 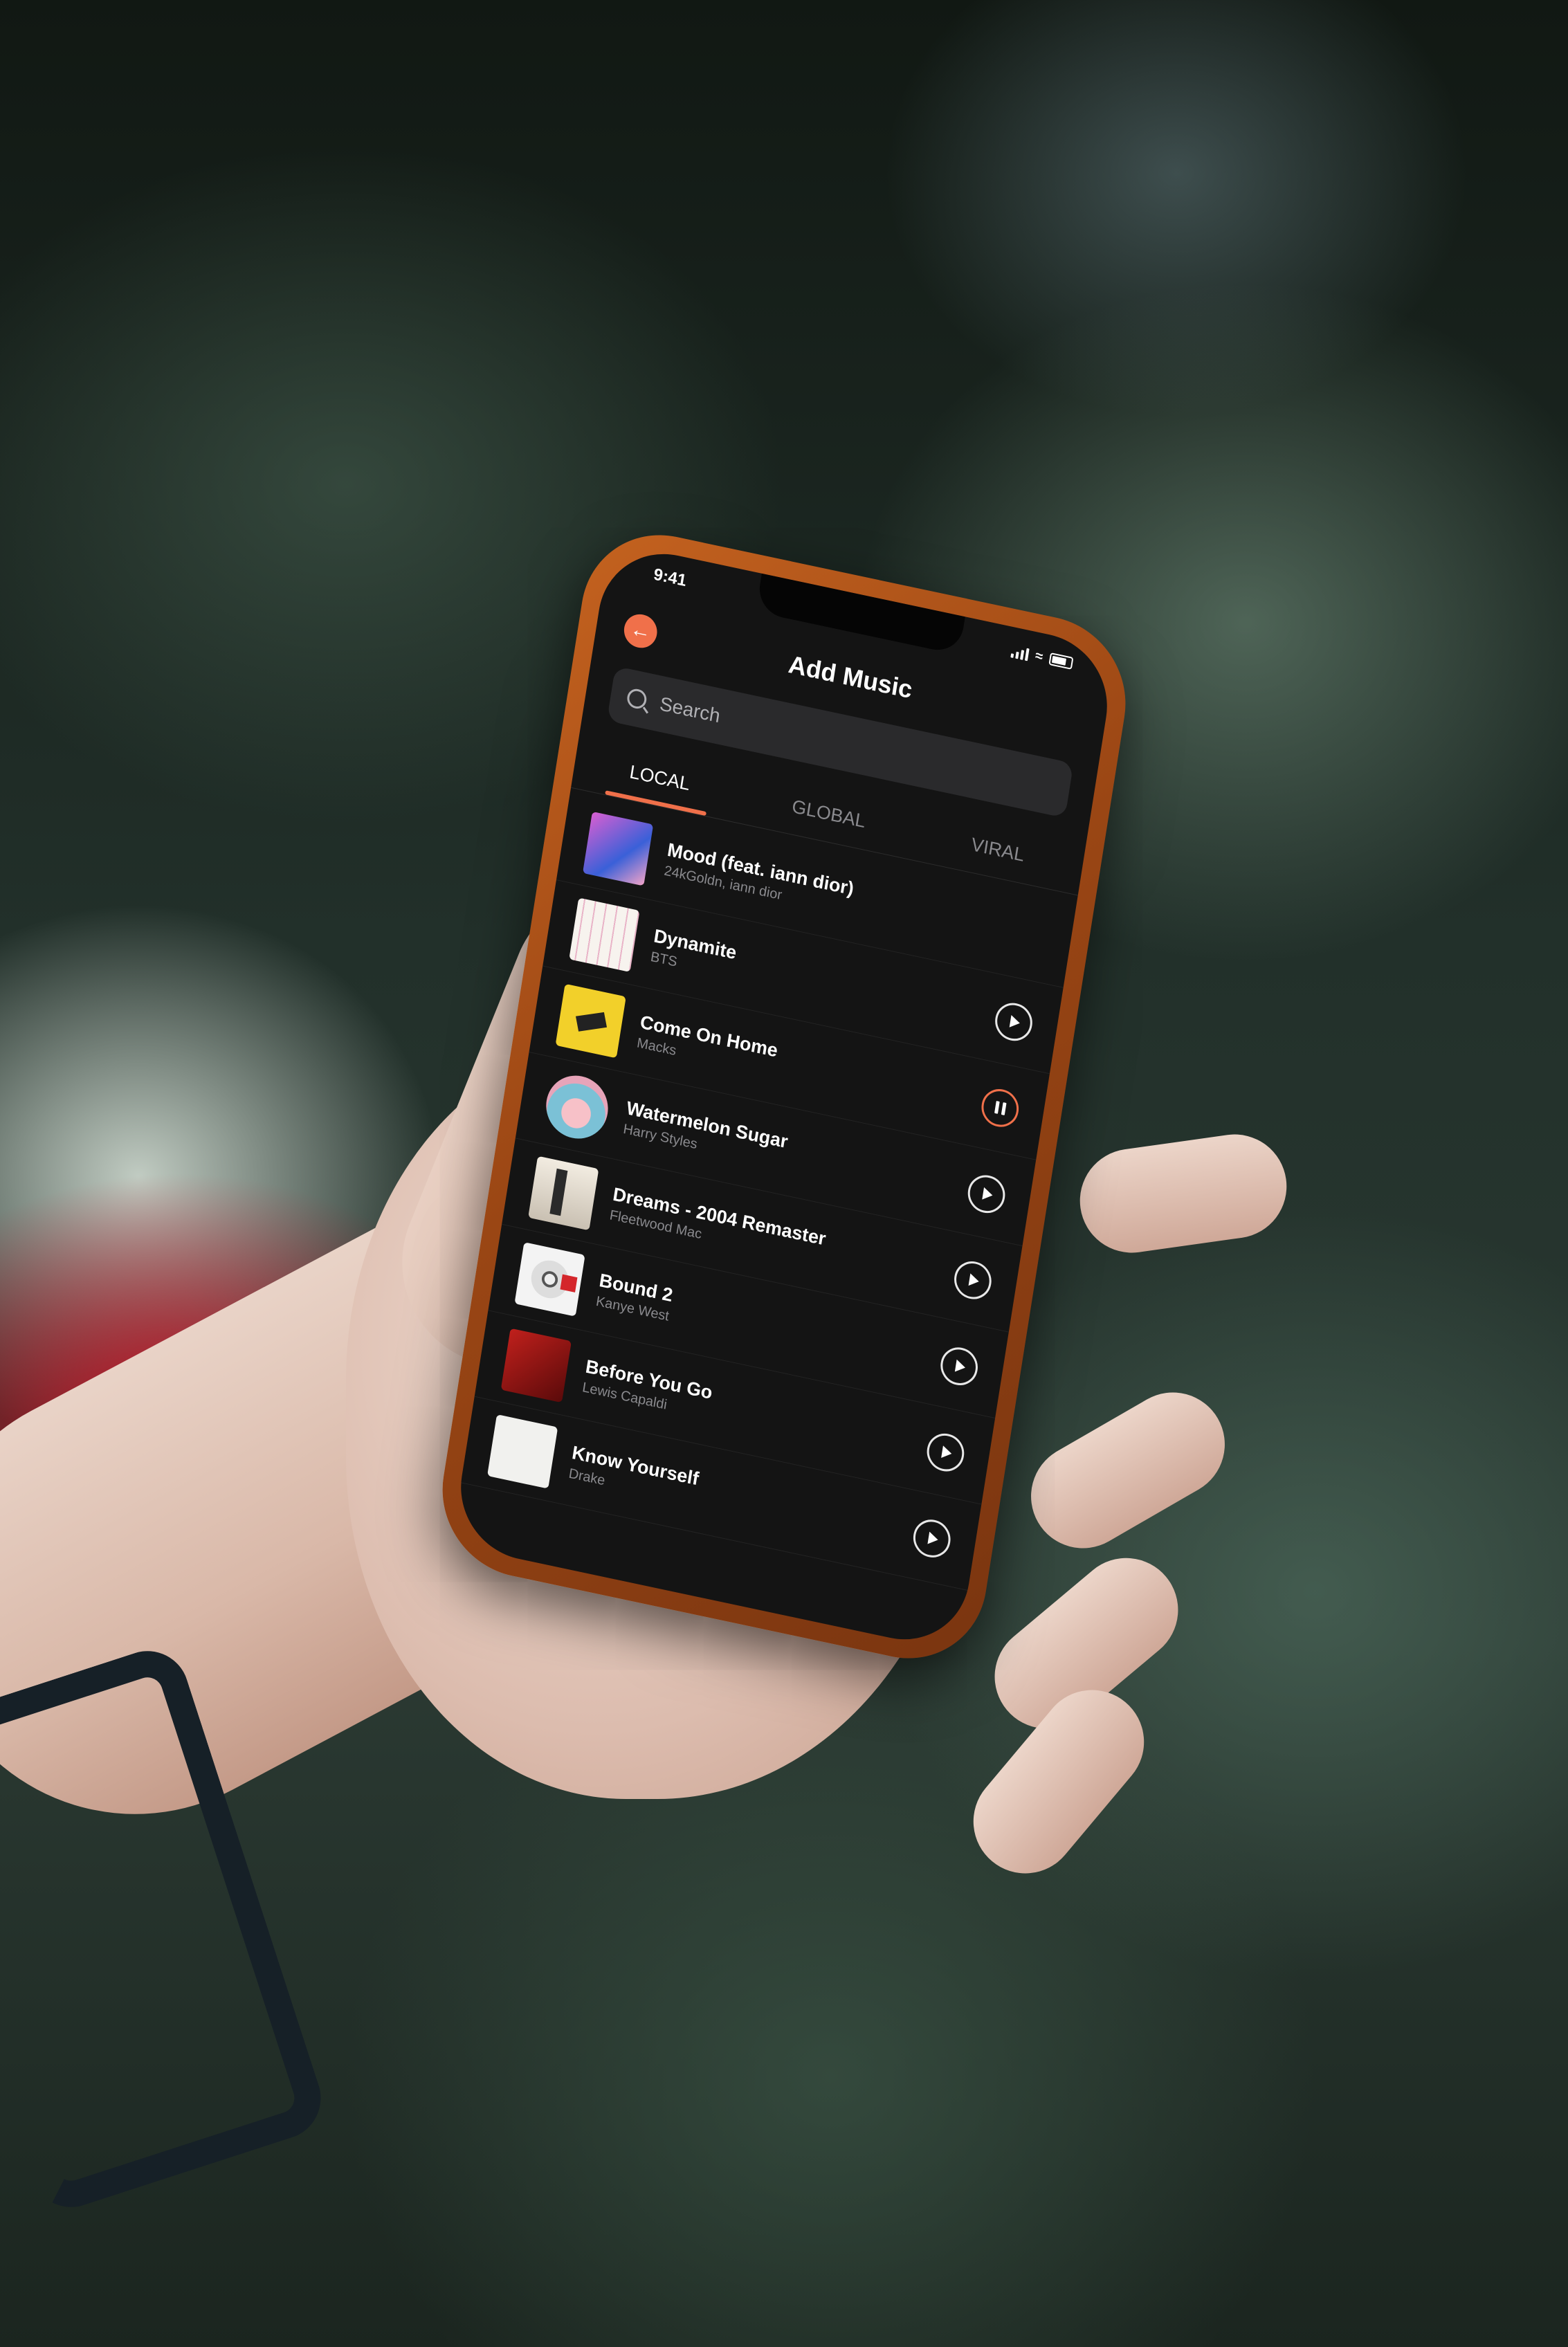 I want to click on search-placeholder: Search, so click(x=690, y=710).